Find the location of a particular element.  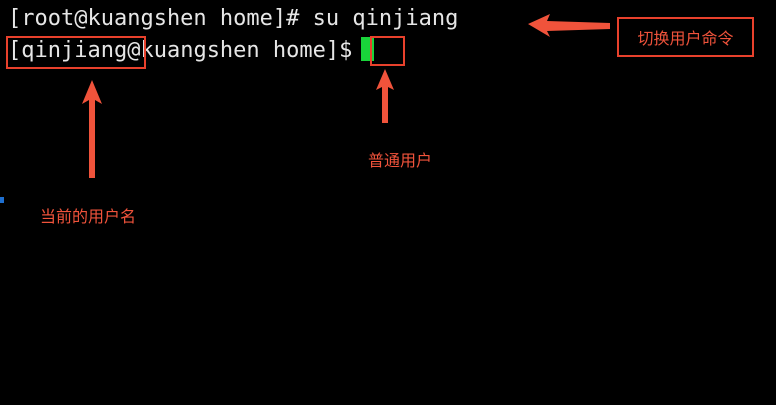

arrow-up-username-icon is located at coordinates (92, 129).